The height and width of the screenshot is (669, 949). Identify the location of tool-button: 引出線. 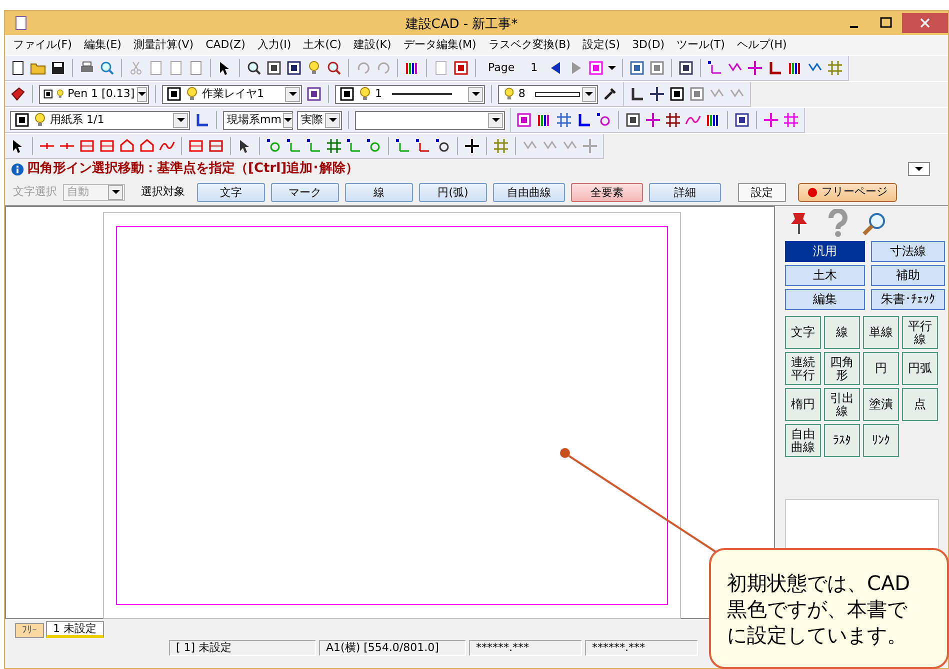
(842, 404).